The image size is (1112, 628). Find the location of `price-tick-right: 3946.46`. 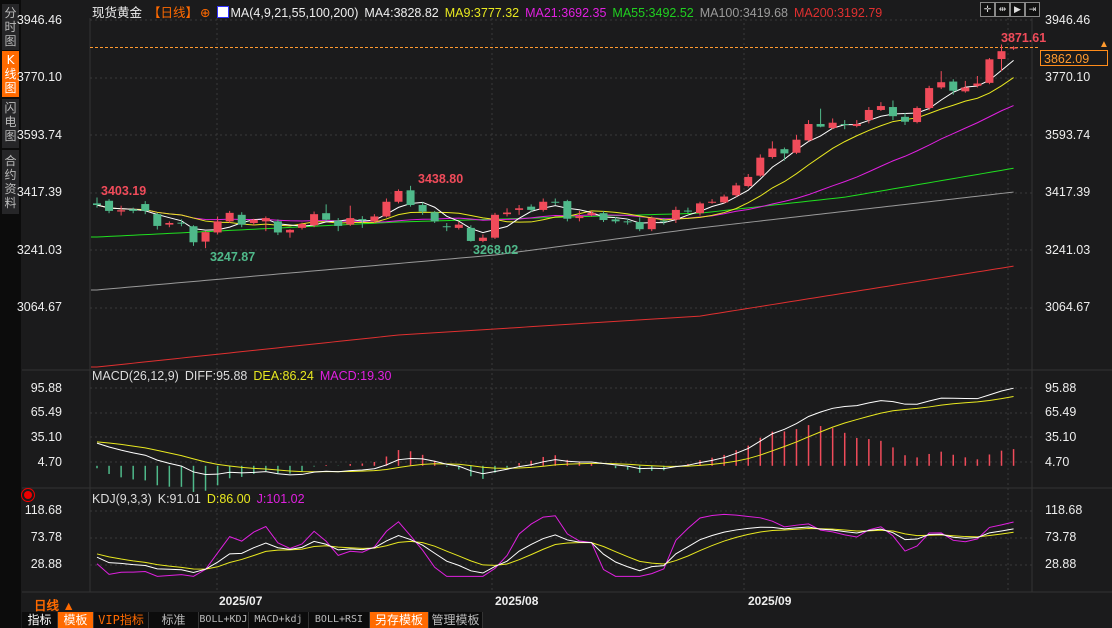

price-tick-right: 3946.46 is located at coordinates (1068, 20).